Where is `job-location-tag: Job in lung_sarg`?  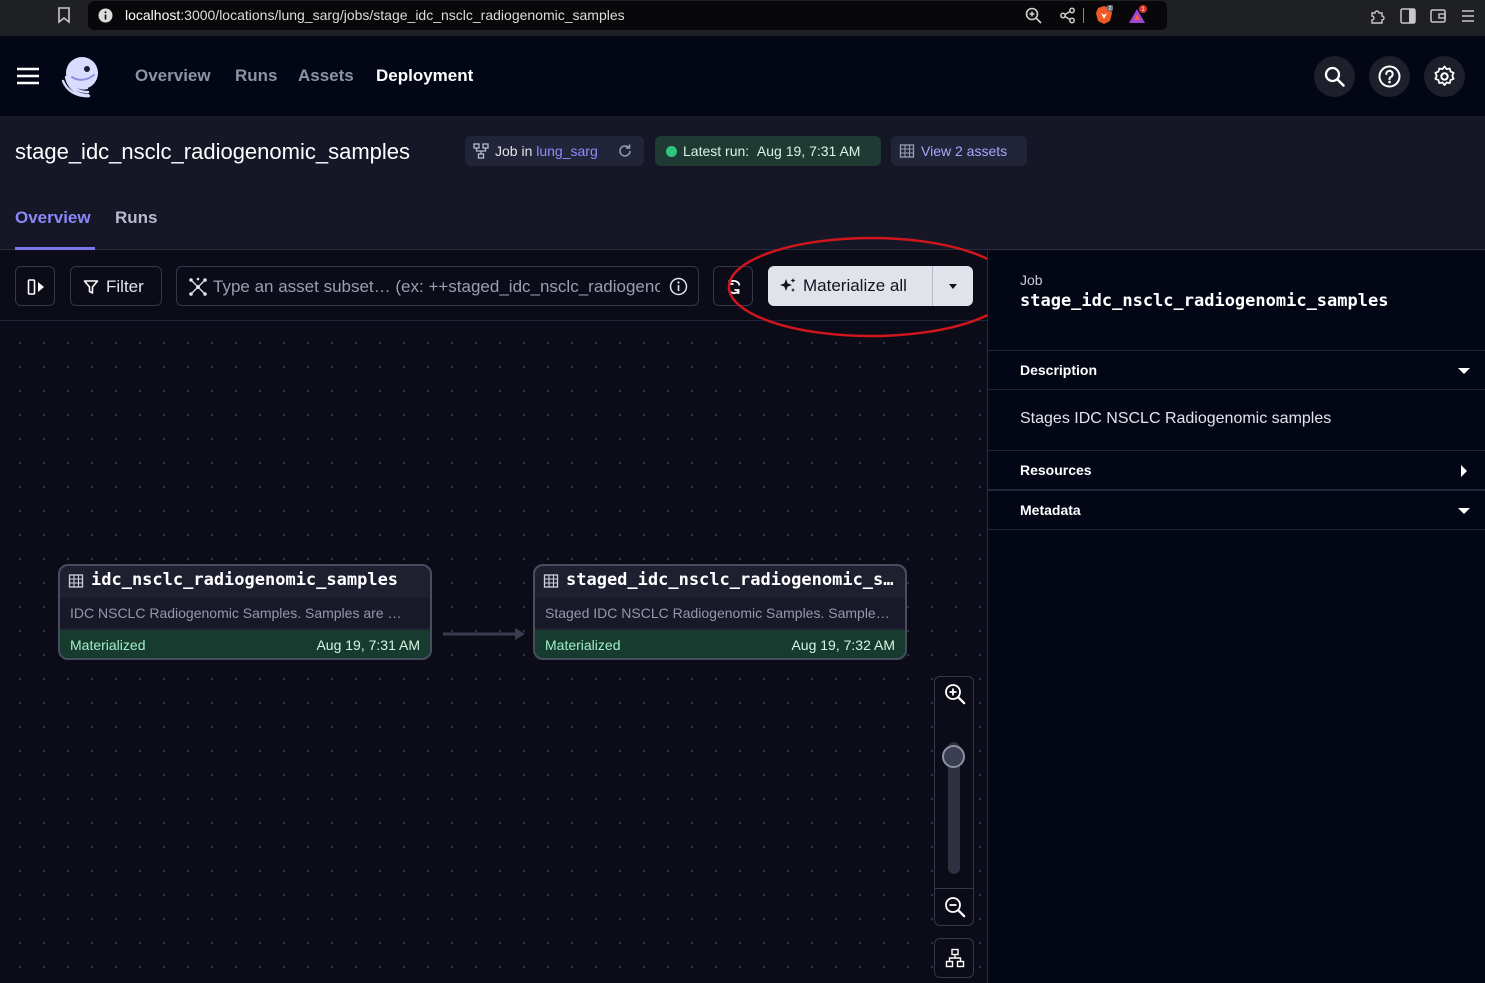
job-location-tag: Job in lung_sarg is located at coordinates (554, 151).